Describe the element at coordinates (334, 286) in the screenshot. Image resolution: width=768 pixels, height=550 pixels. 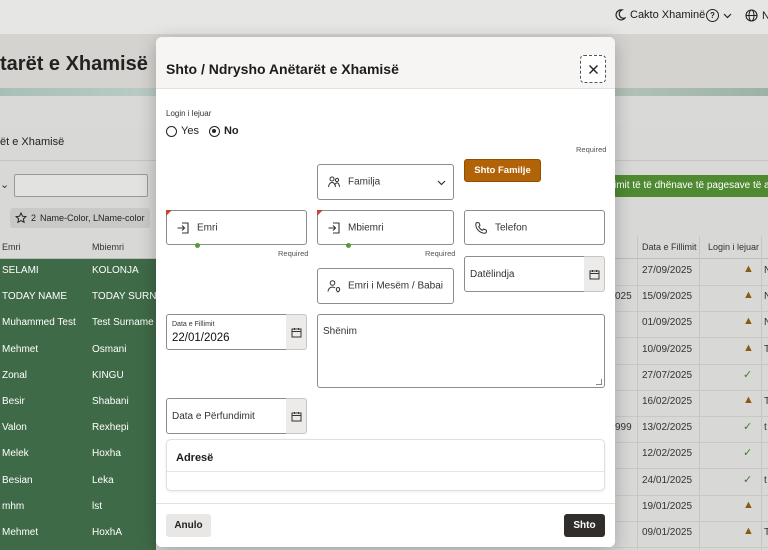
I see `user-pin-icon` at that location.